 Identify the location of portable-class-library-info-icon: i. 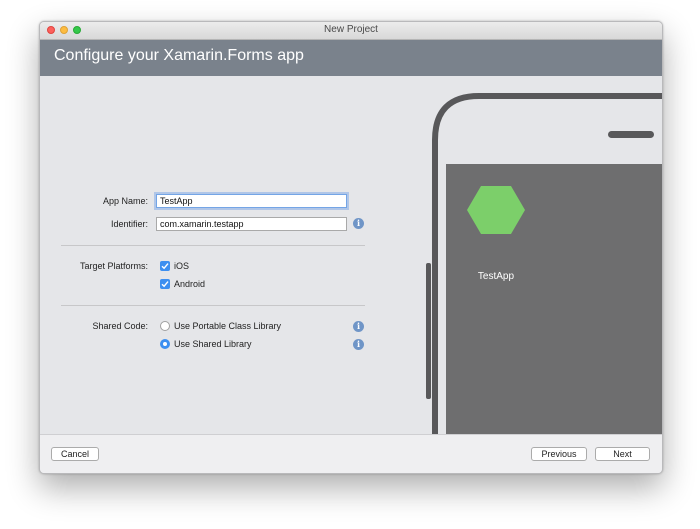
(358, 326).